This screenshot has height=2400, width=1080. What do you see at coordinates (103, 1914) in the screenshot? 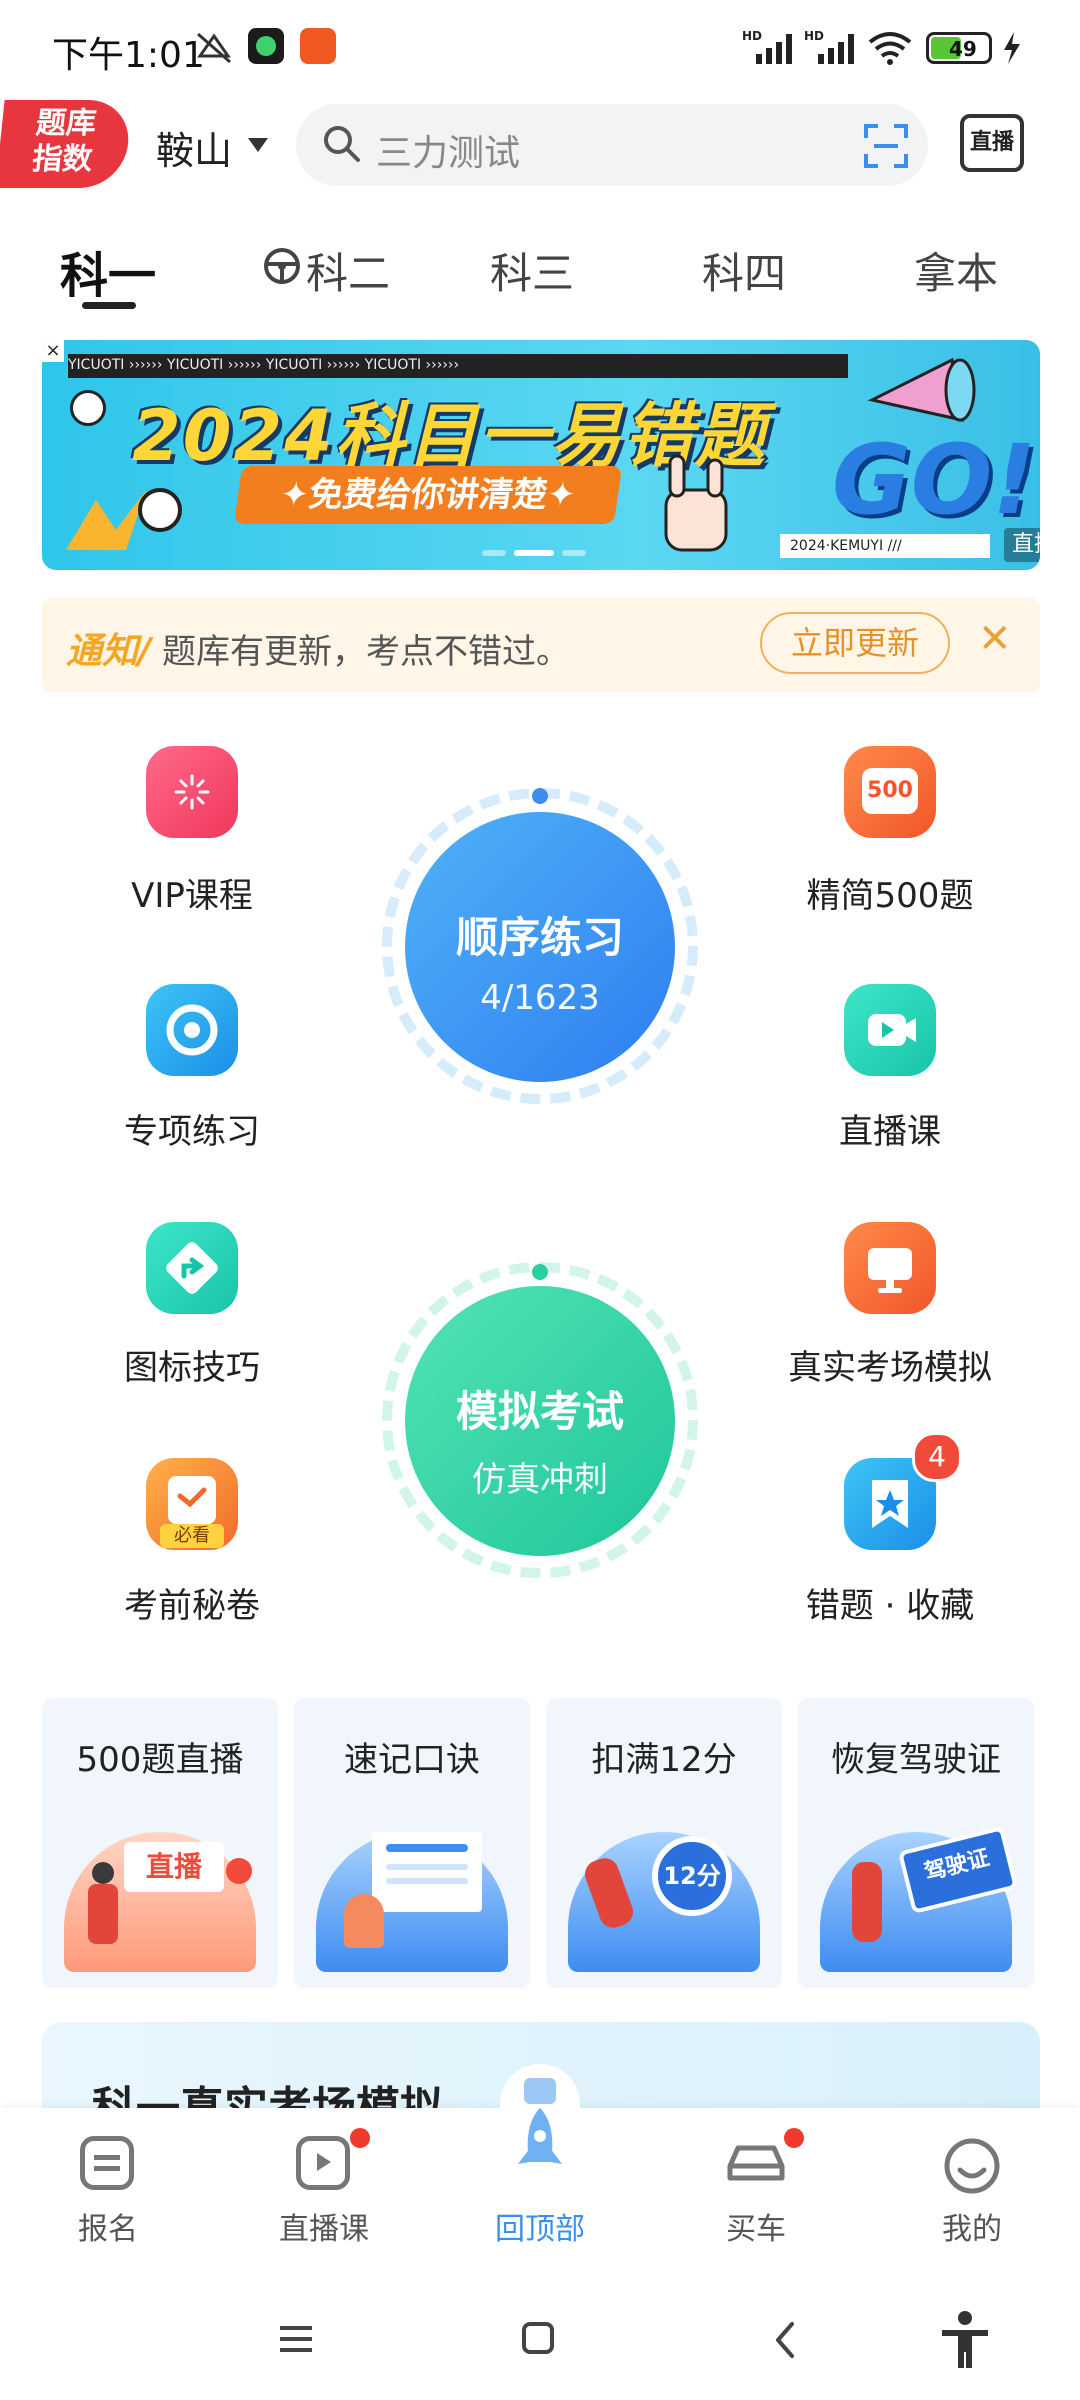
I see `person-body` at bounding box center [103, 1914].